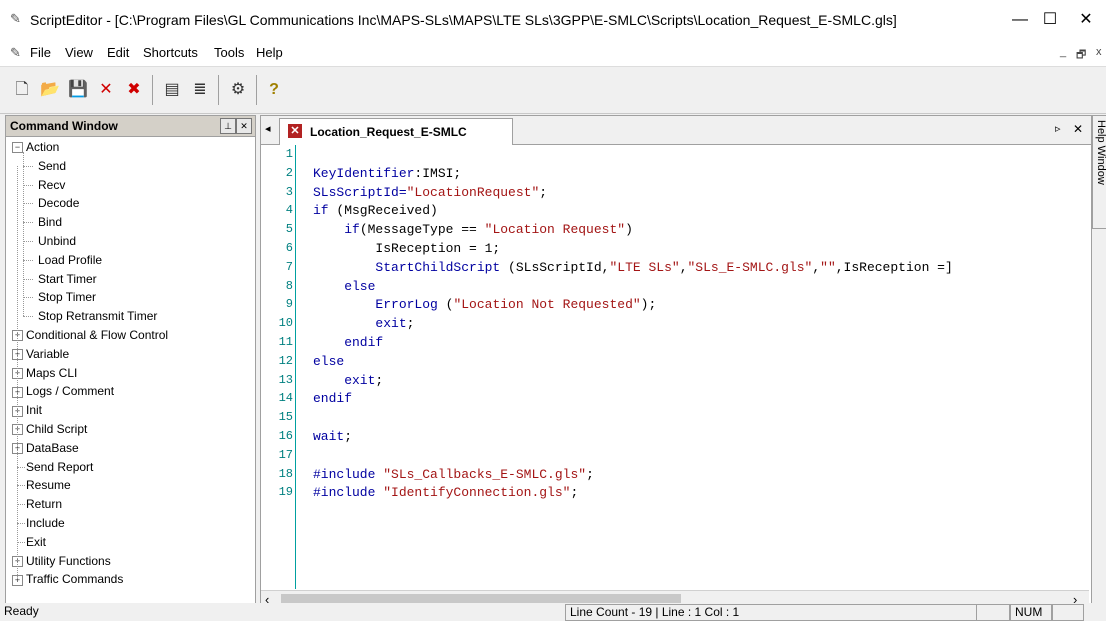  I want to click on code-token: "LocationRequest", so click(473, 192).